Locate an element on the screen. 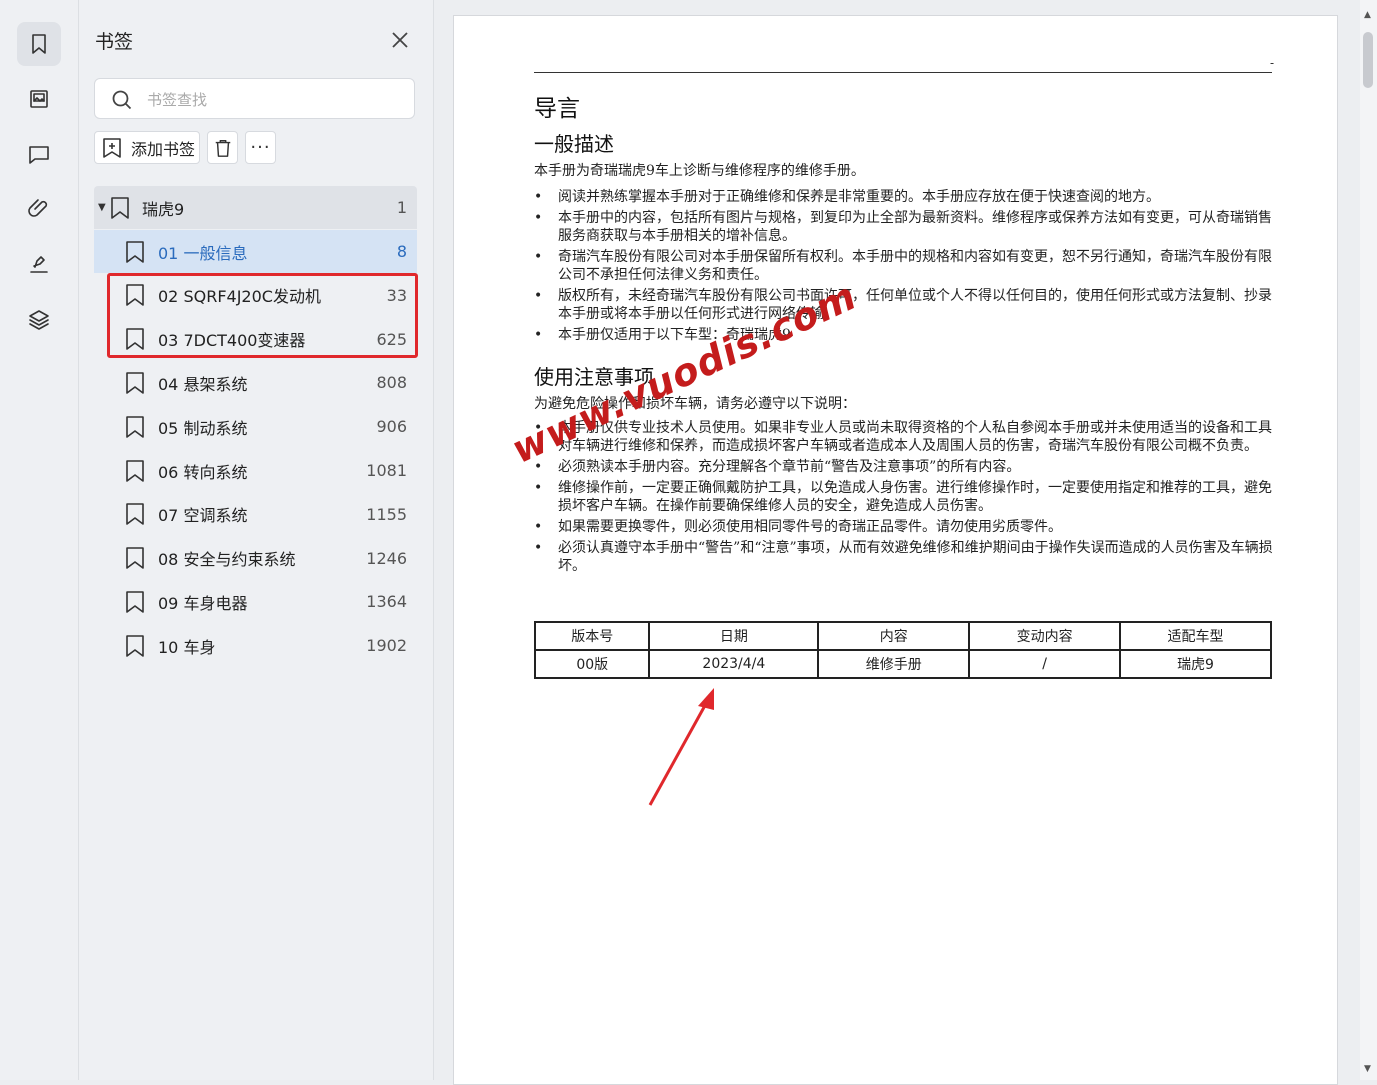 This screenshot has width=1377, height=1085. bookmark-label: 04 悬架系统 is located at coordinates (203, 384).